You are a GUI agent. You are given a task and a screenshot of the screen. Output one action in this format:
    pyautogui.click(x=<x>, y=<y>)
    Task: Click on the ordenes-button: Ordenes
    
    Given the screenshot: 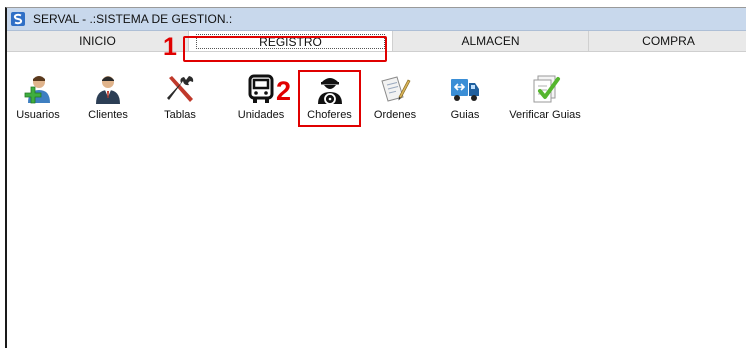 What is the action you would take?
    pyautogui.click(x=395, y=97)
    